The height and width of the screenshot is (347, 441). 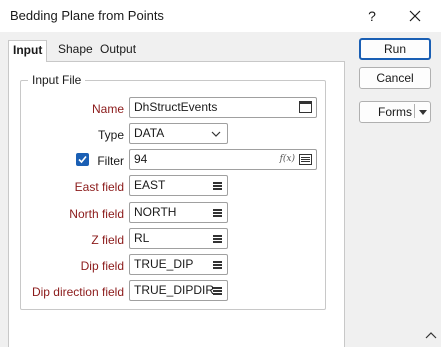 I want to click on list-icon, so click(x=305, y=159).